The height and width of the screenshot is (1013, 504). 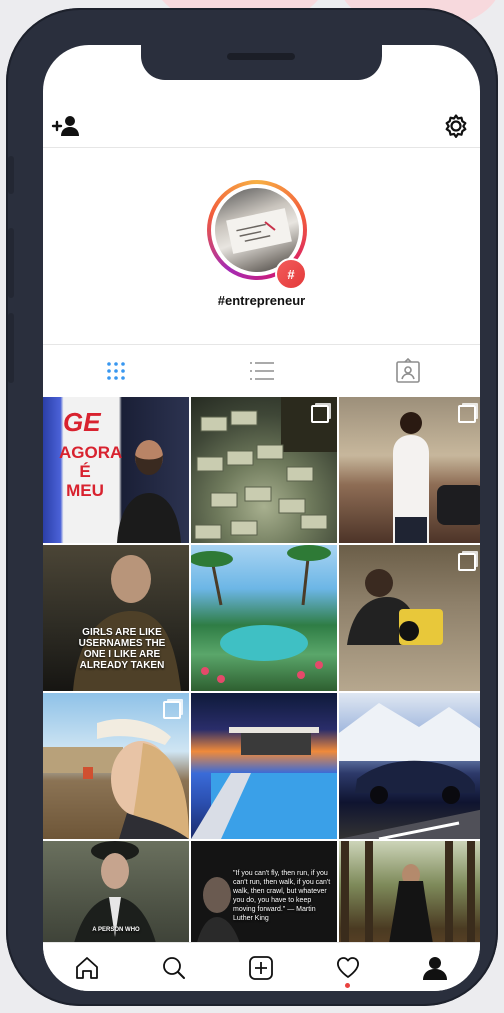 I want to click on nav-new-post, so click(x=260, y=967).